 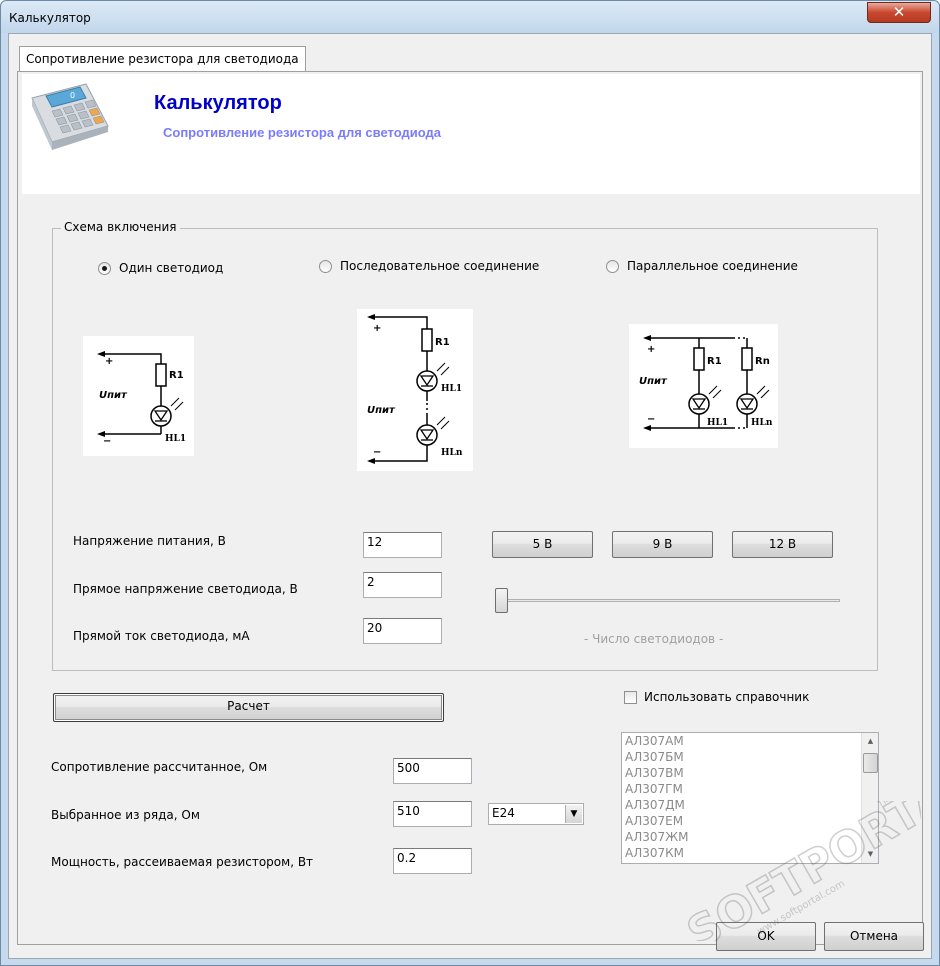 What do you see at coordinates (432, 861) in the screenshot?
I see `power-field: 0.2` at bounding box center [432, 861].